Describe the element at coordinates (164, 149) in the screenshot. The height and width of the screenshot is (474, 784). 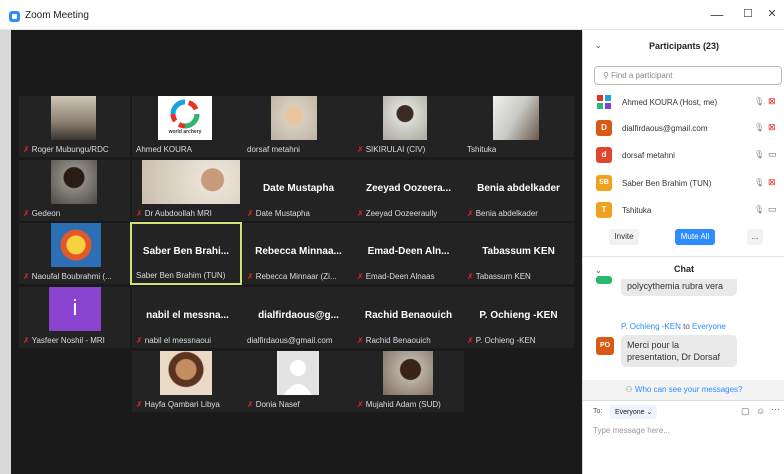
I see `tile-name: Ahmed KOURA` at that location.